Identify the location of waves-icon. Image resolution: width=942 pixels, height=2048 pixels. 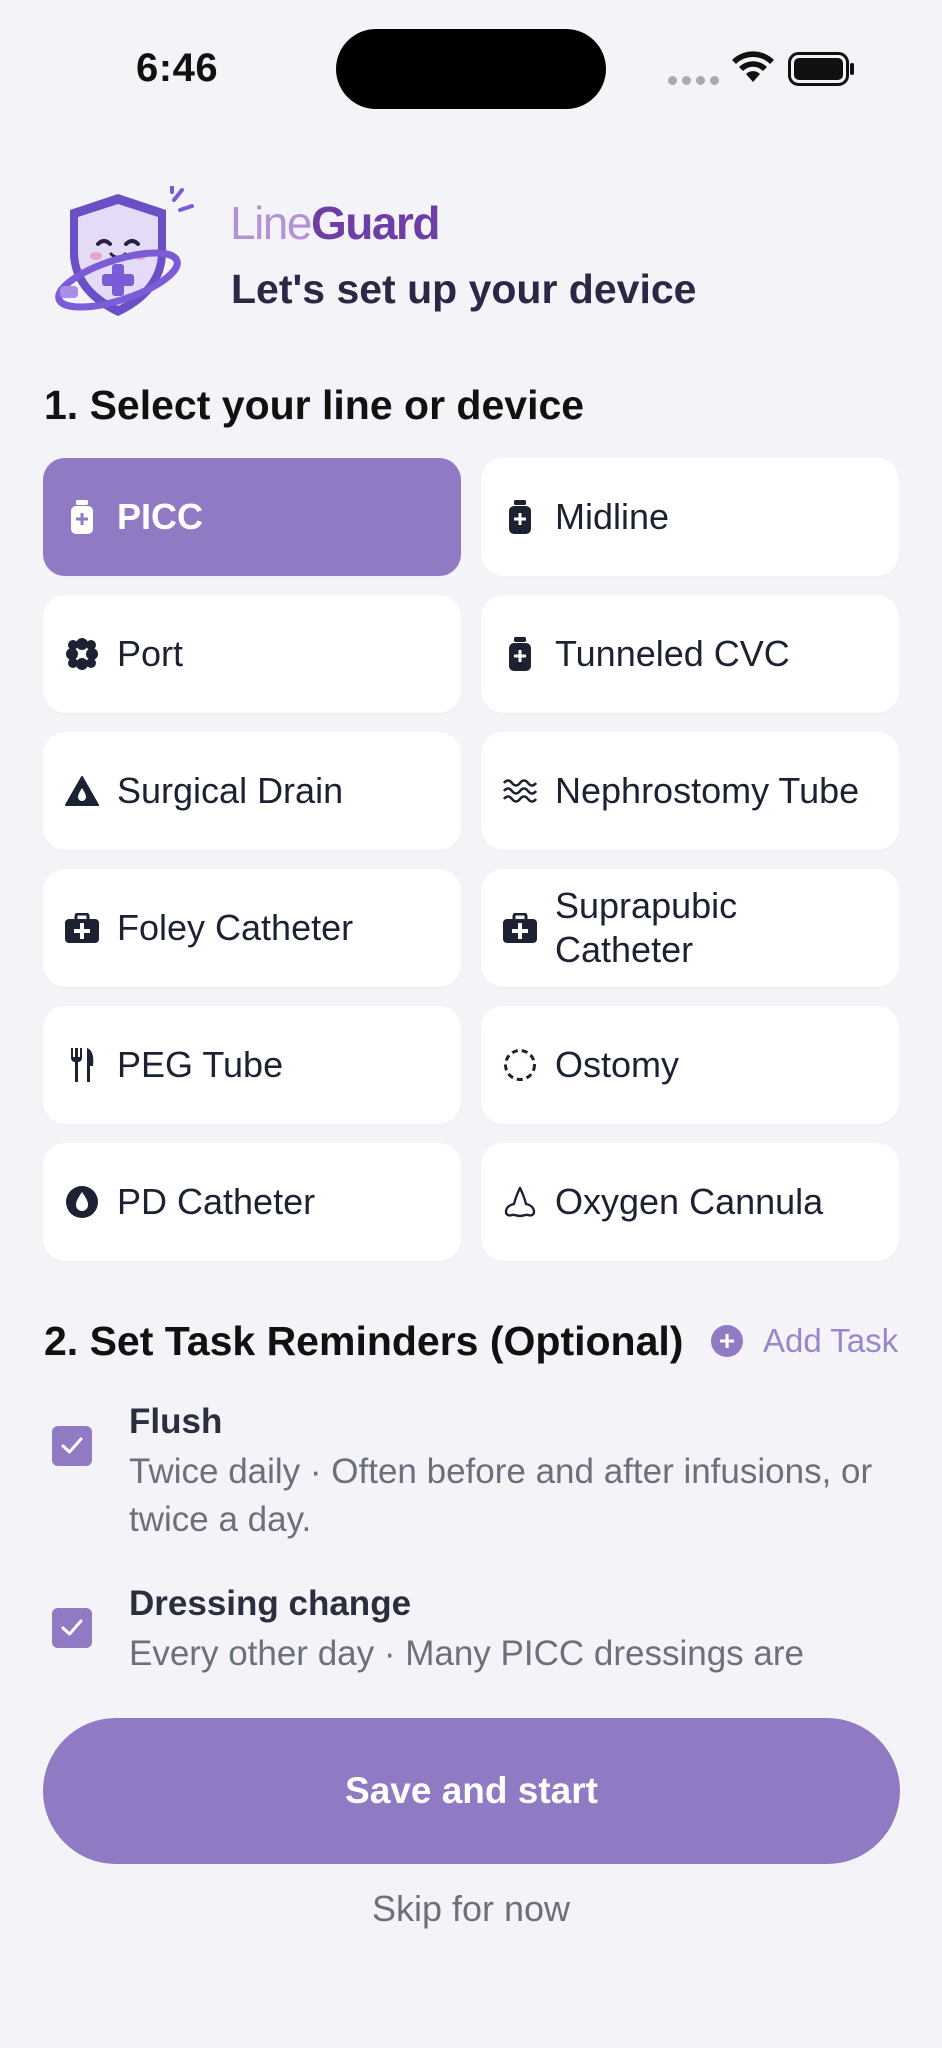
(520, 791).